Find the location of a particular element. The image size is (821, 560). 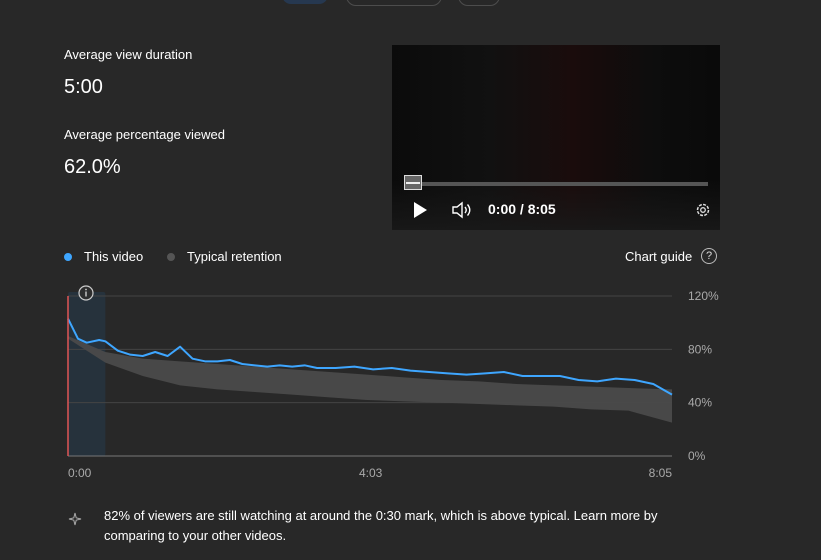

x-tick-label: 0:00 is located at coordinates (80, 473).